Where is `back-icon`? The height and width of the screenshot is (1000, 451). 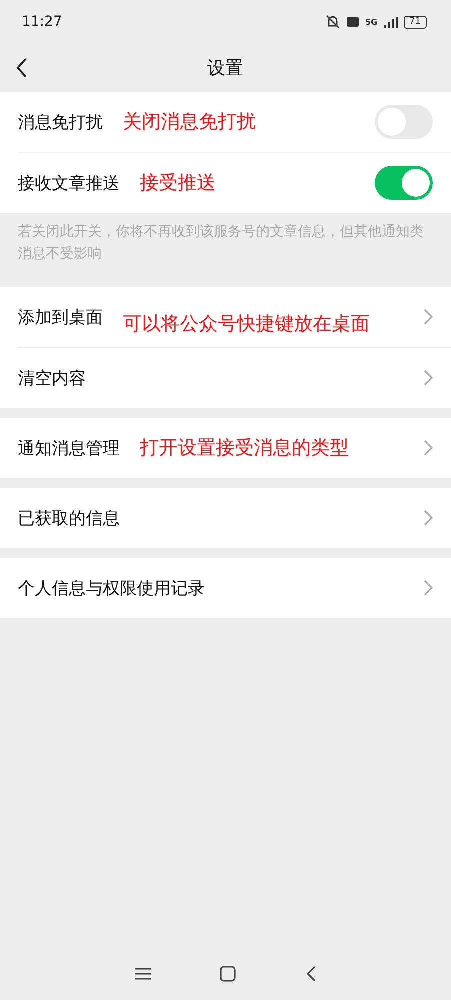 back-icon is located at coordinates (311, 974).